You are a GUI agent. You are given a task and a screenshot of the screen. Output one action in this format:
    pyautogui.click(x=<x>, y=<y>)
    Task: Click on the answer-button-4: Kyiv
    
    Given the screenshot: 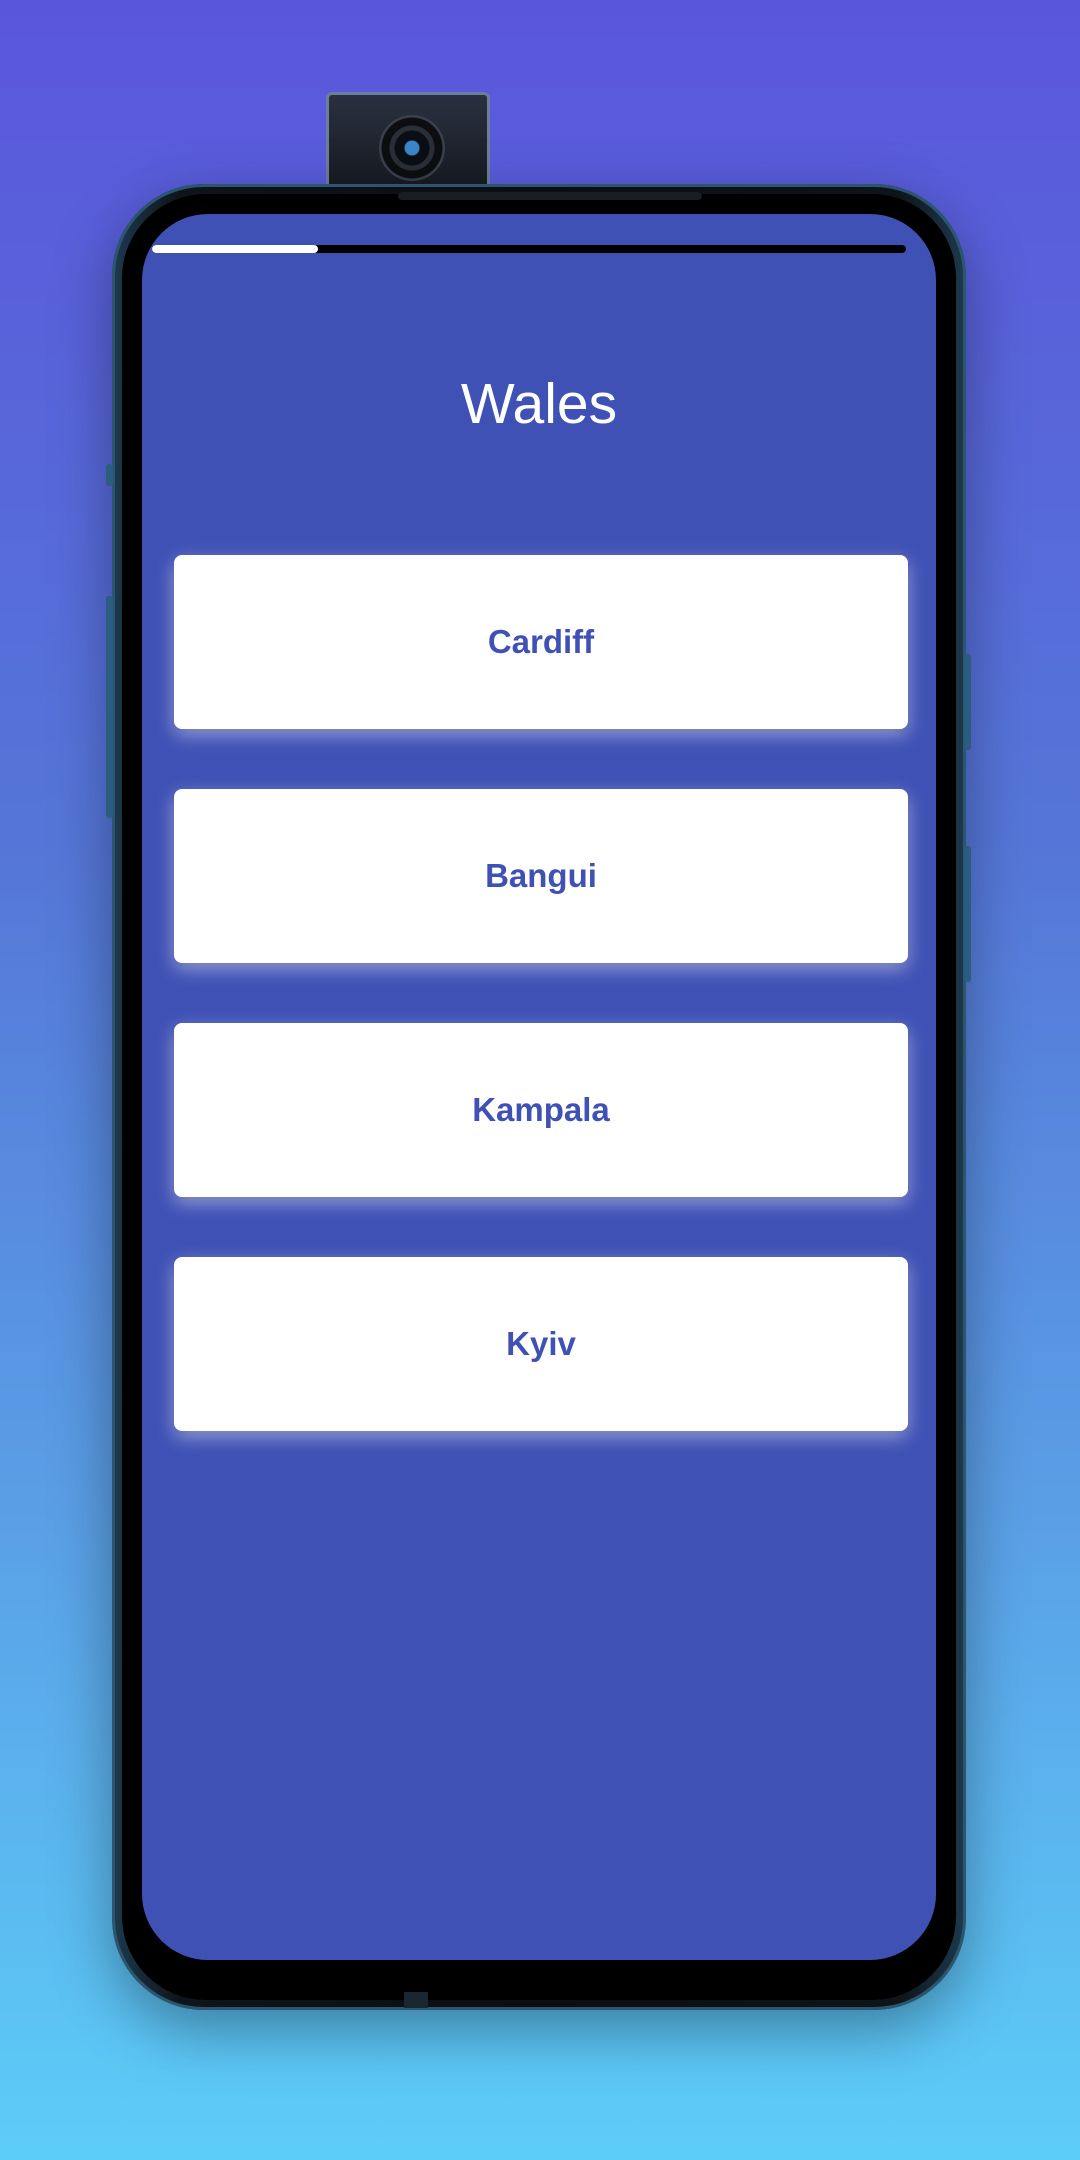 What is the action you would take?
    pyautogui.click(x=541, y=1344)
    